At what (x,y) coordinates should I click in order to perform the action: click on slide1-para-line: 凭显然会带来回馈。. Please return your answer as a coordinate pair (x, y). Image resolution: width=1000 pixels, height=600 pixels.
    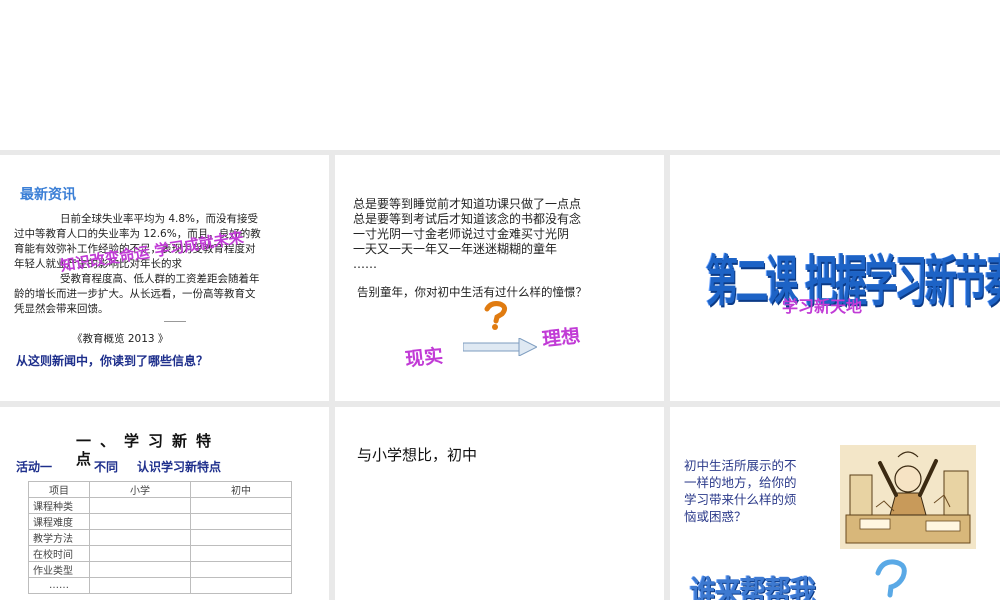
    Looking at the image, I should click on (61, 309).